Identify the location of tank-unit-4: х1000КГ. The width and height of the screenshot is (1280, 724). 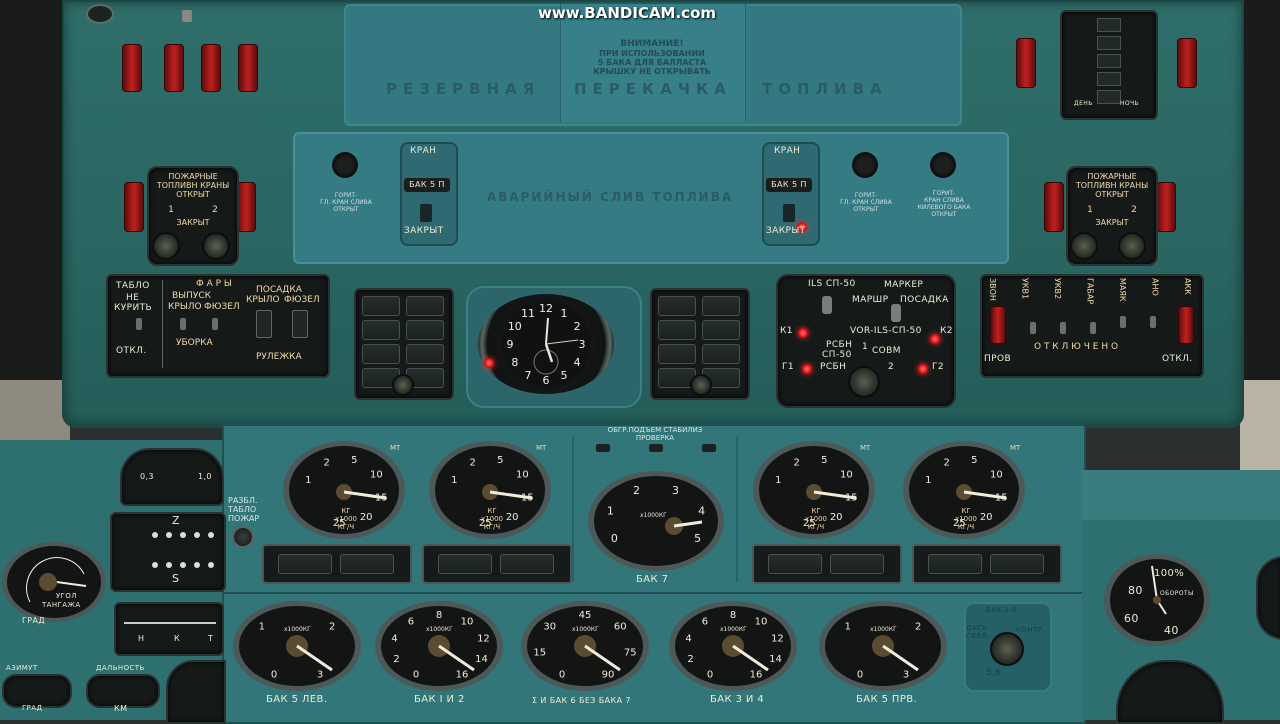
(733, 629).